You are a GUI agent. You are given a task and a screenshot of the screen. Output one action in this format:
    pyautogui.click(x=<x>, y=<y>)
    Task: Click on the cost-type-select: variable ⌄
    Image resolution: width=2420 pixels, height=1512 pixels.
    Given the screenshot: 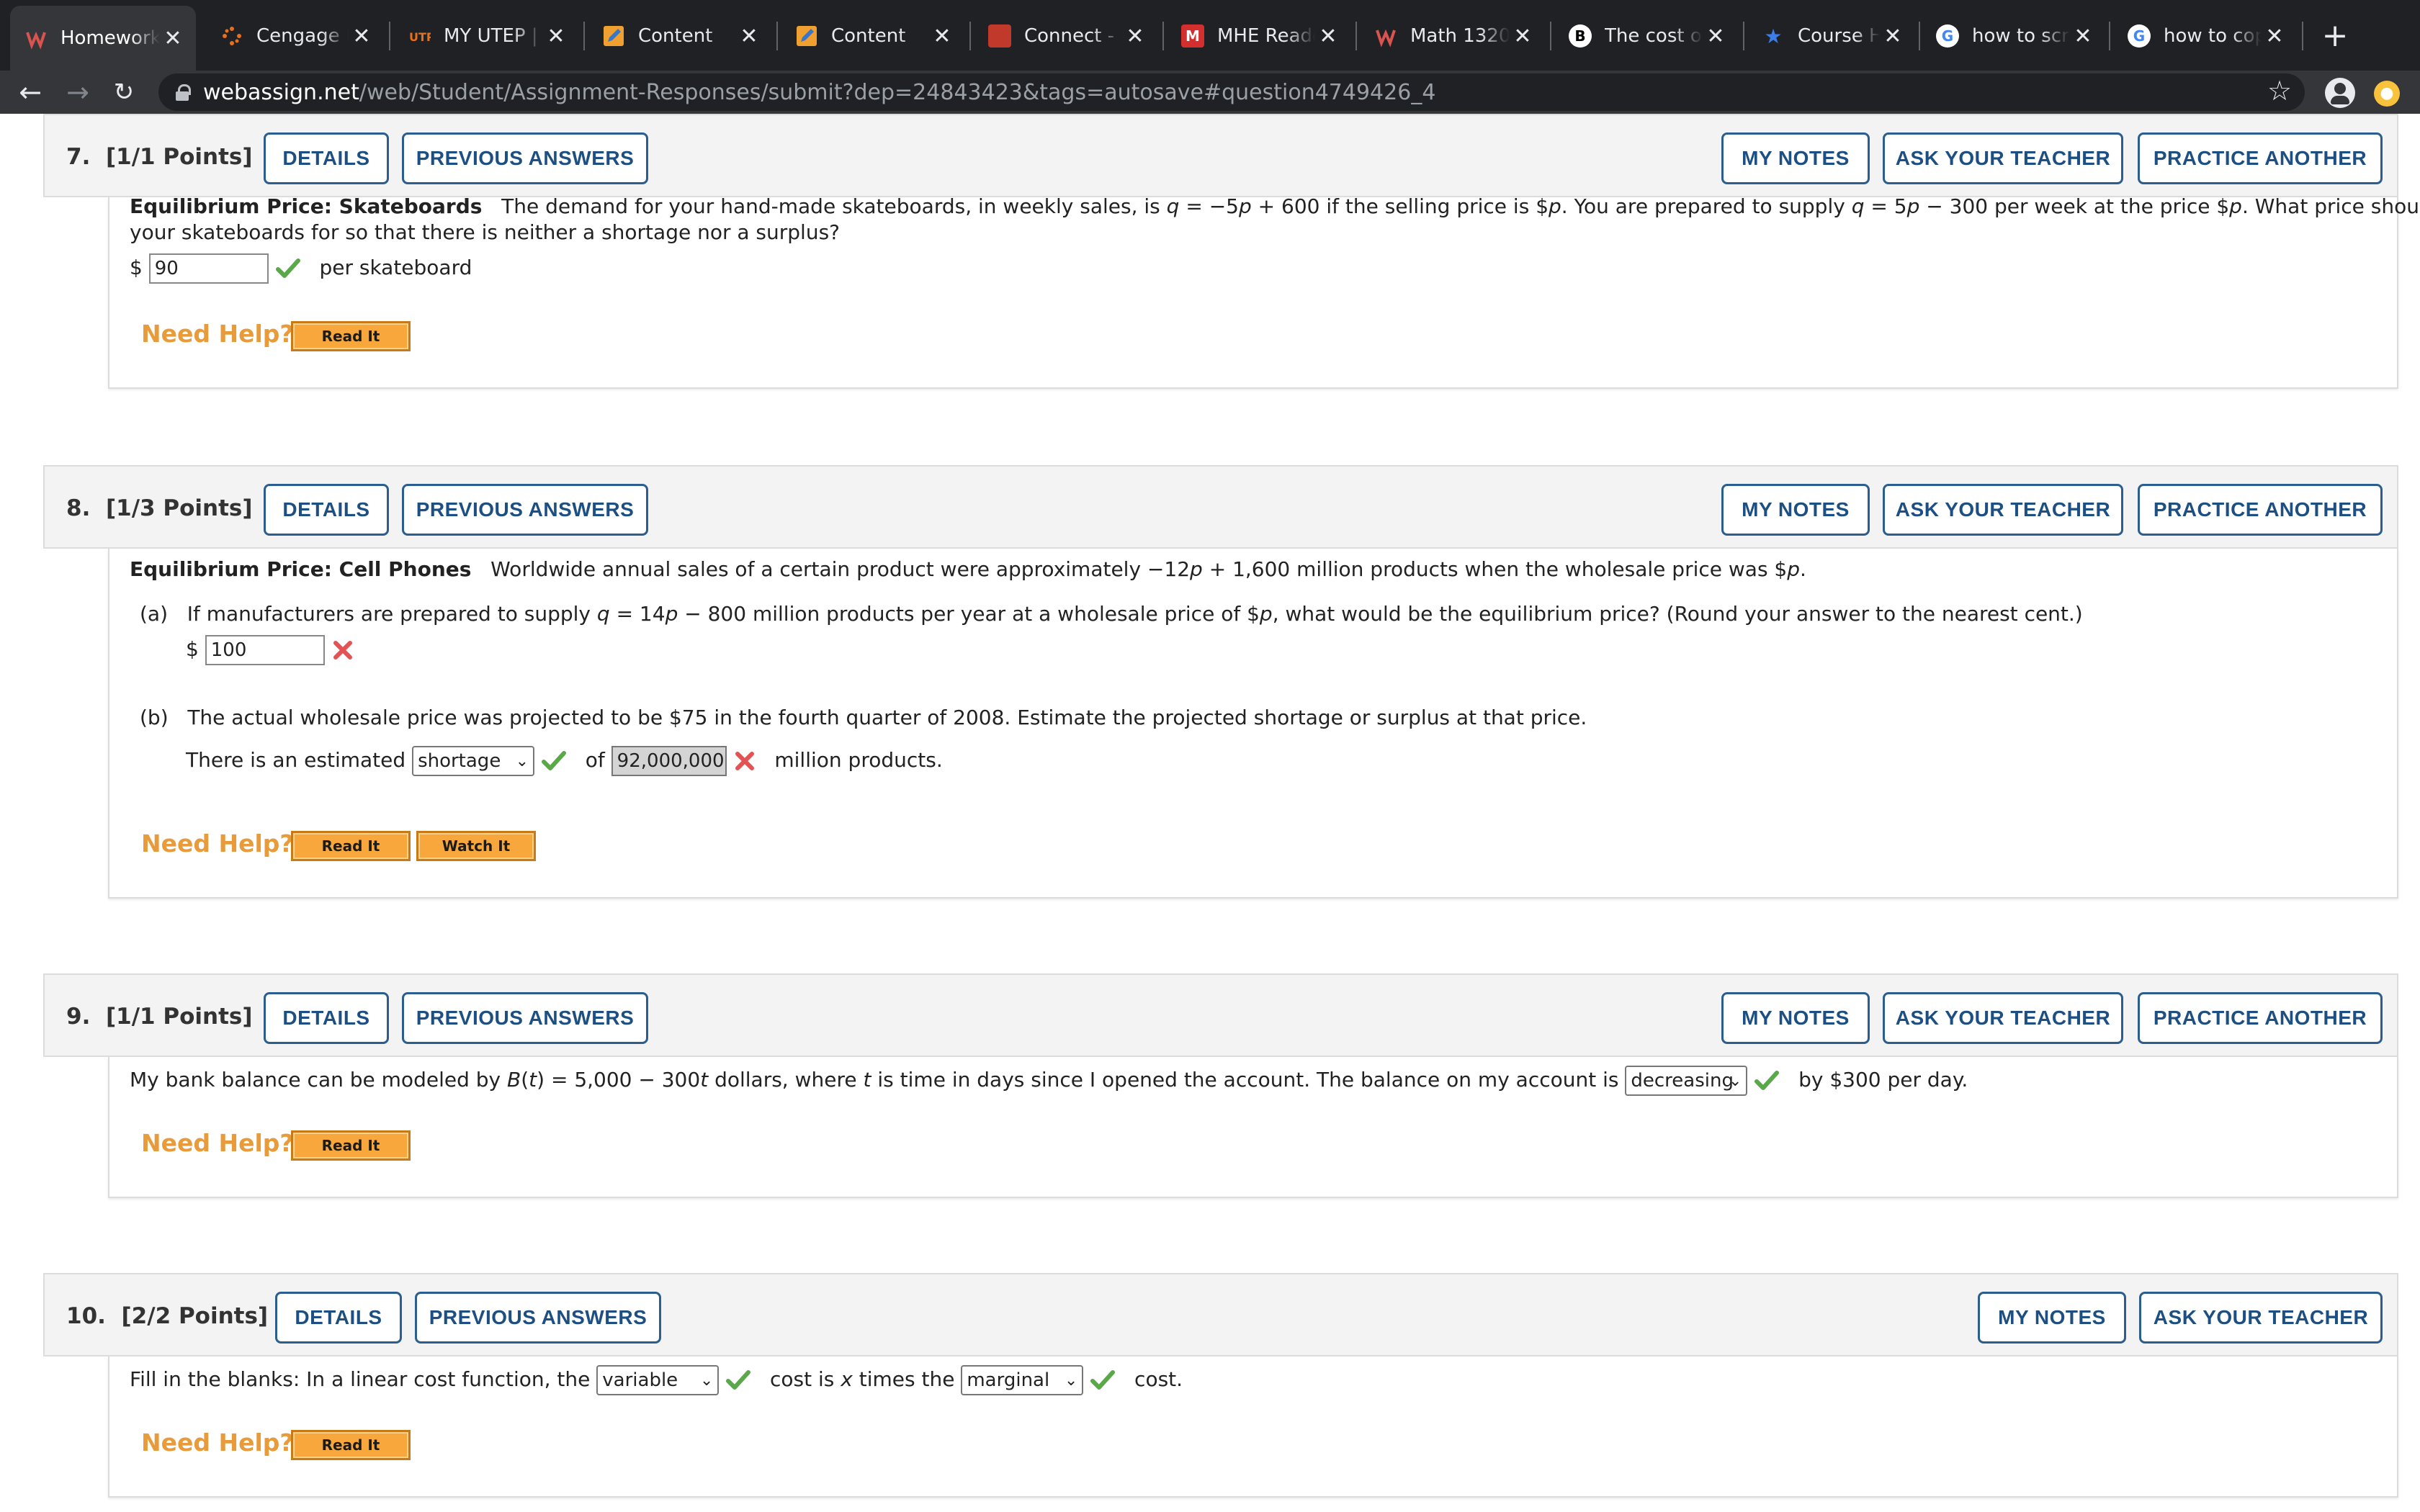 What is the action you would take?
    pyautogui.click(x=658, y=1380)
    